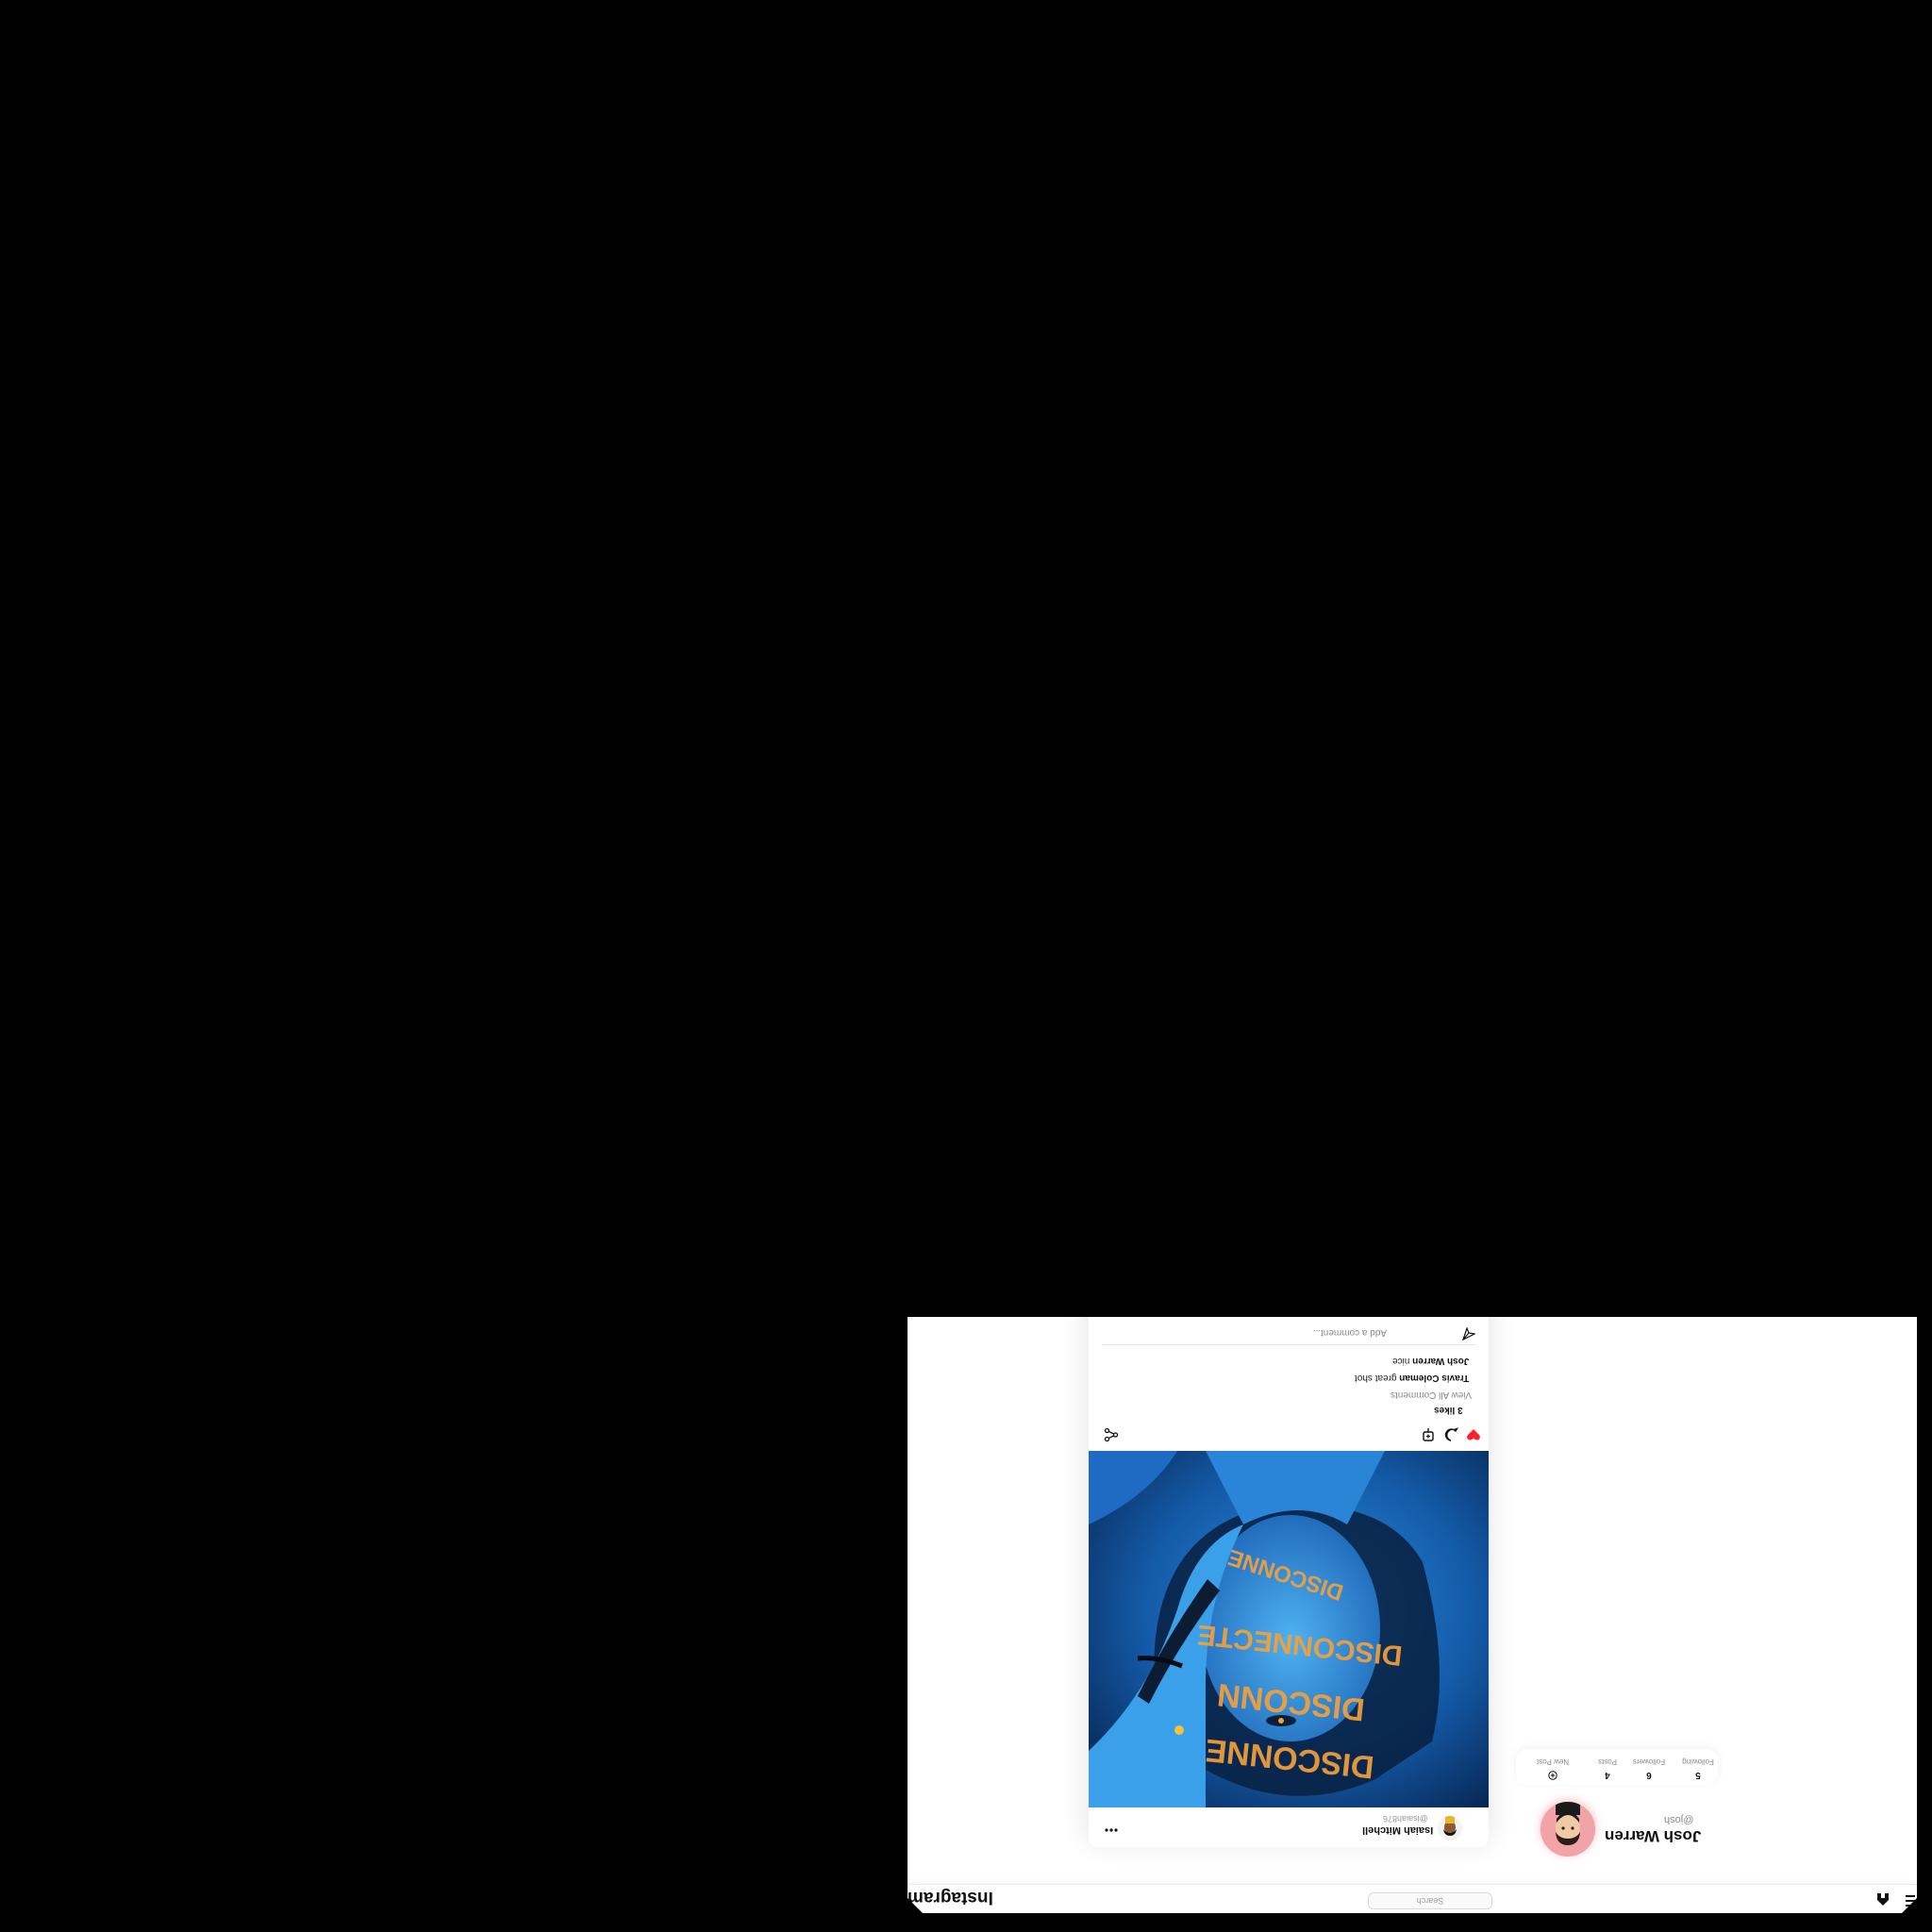 This screenshot has height=1932, width=1932. What do you see at coordinates (1883, 1900) in the screenshot?
I see `home-icon` at bounding box center [1883, 1900].